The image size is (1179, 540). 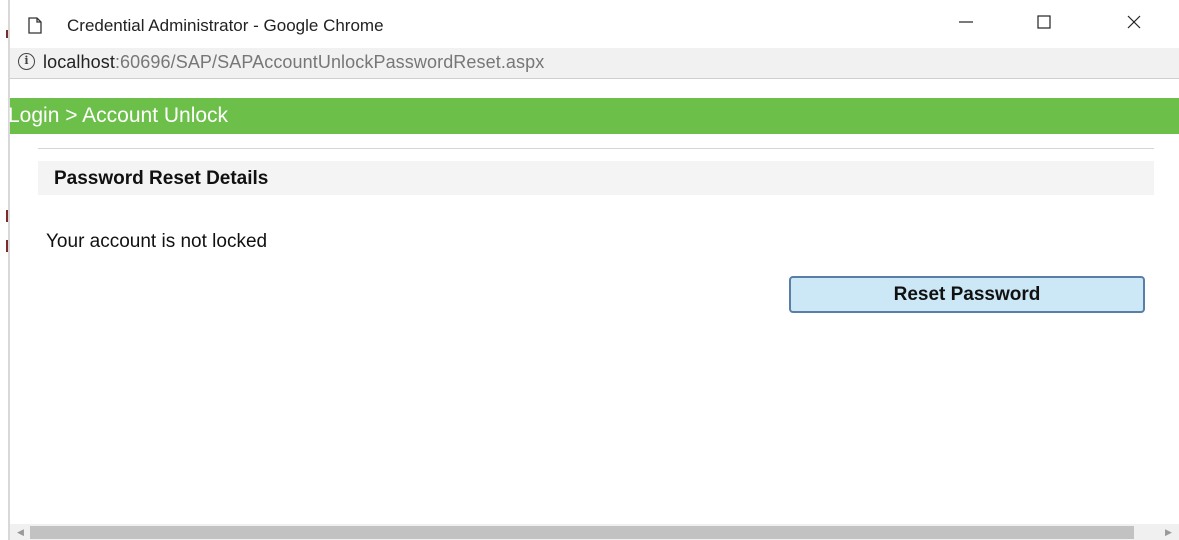 What do you see at coordinates (967, 294) in the screenshot?
I see `reset-password-button: Reset Password` at bounding box center [967, 294].